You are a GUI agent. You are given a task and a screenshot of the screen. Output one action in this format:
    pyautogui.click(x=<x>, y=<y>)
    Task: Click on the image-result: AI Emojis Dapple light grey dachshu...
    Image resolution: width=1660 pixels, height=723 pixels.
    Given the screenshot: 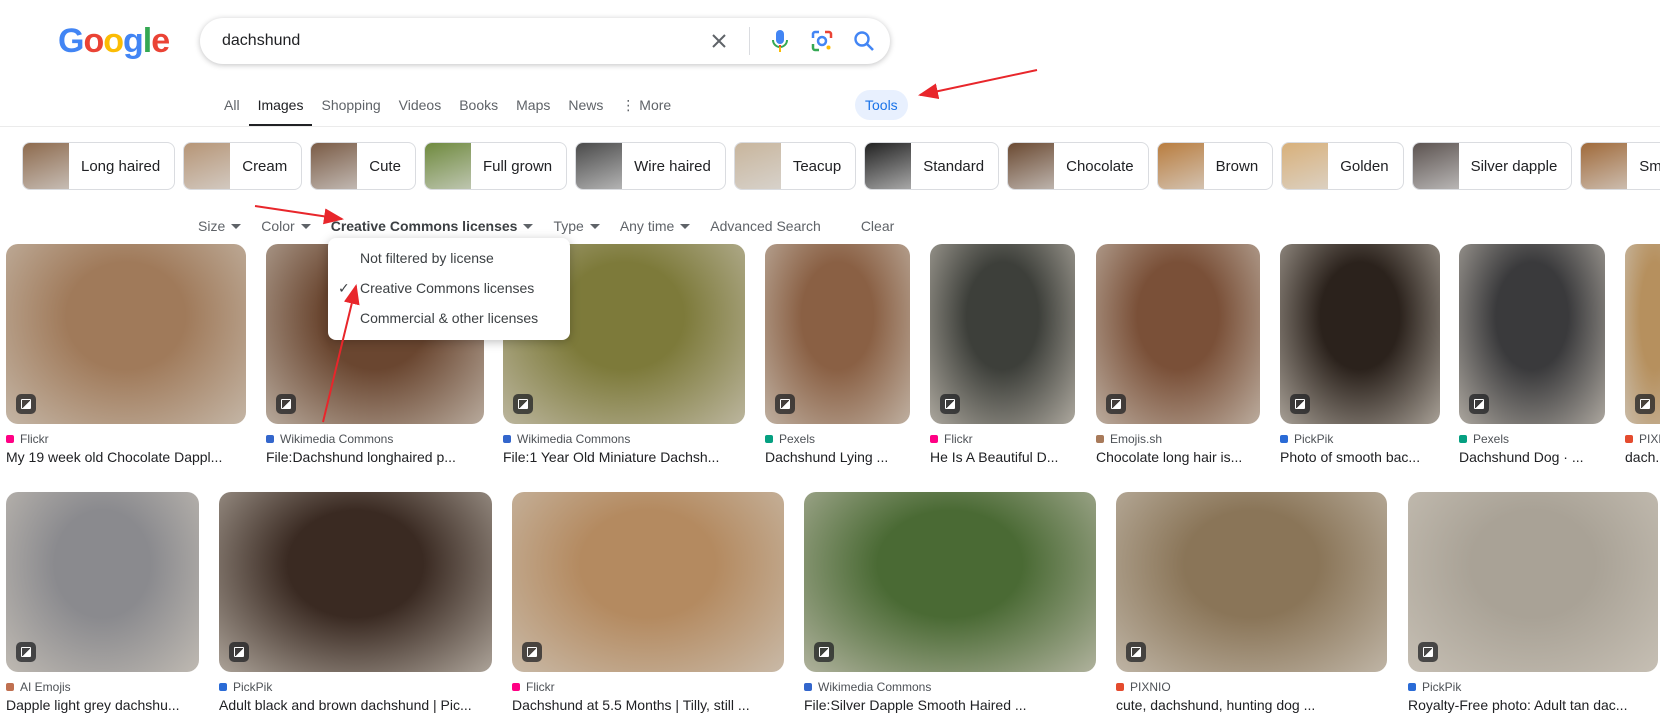 What is the action you would take?
    pyautogui.click(x=102, y=602)
    